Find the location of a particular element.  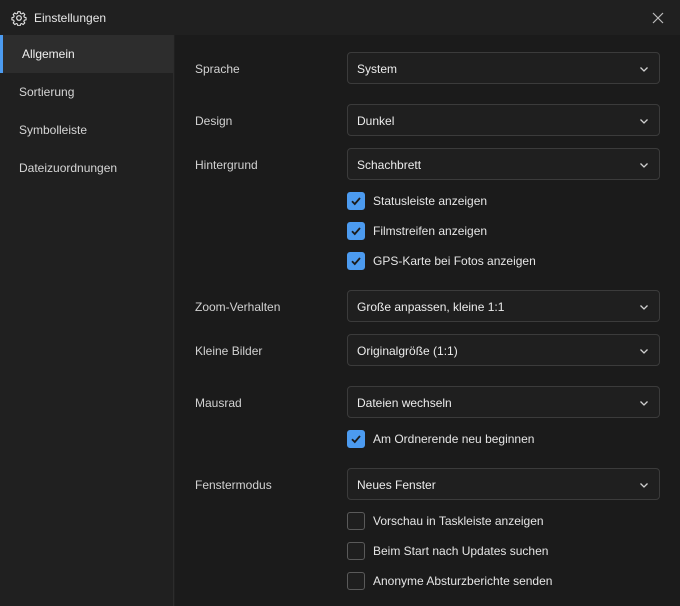

crash-reports-checkbox: Anonyme Absturzberichte senden is located at coordinates (449, 581).